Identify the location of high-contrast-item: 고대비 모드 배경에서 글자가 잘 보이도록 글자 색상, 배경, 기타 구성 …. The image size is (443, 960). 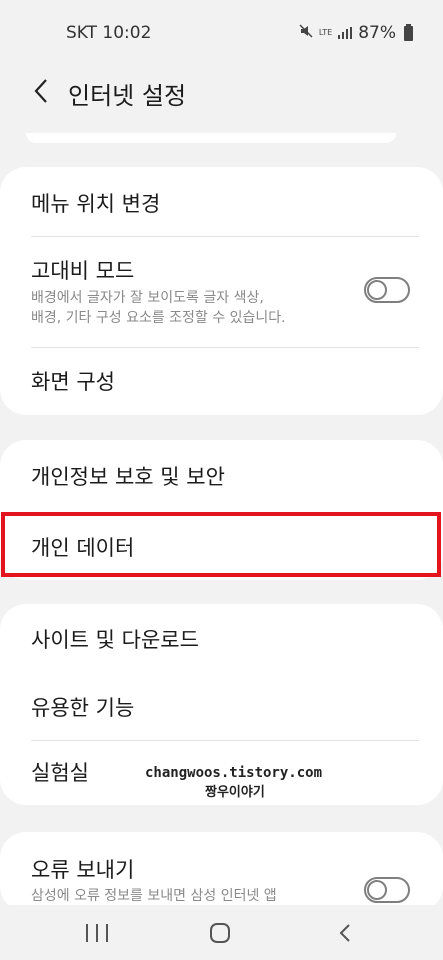
(221, 292).